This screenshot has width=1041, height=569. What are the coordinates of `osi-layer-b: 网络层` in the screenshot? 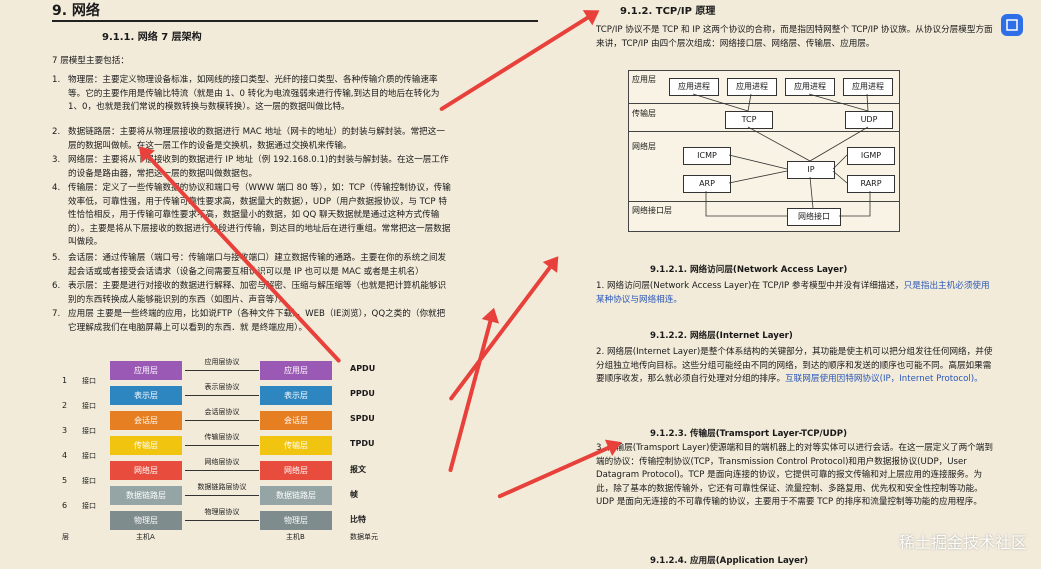 It's located at (296, 470).